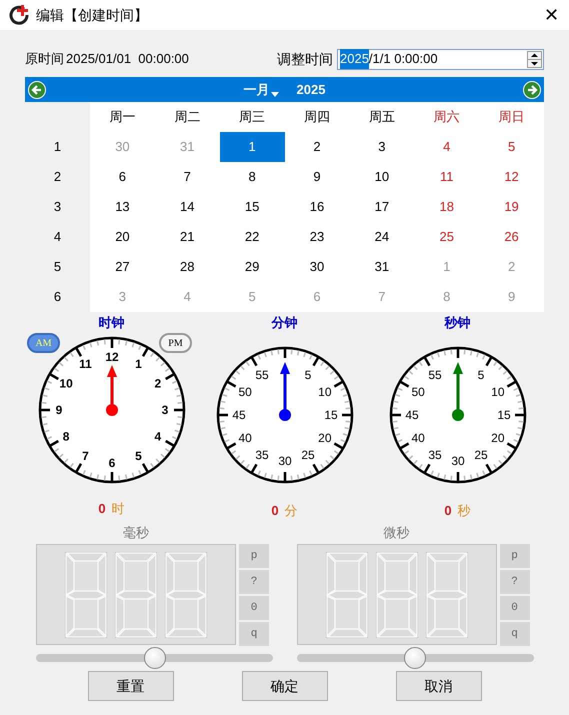 The height and width of the screenshot is (715, 569). I want to click on app-logo-icon, so click(19, 15).